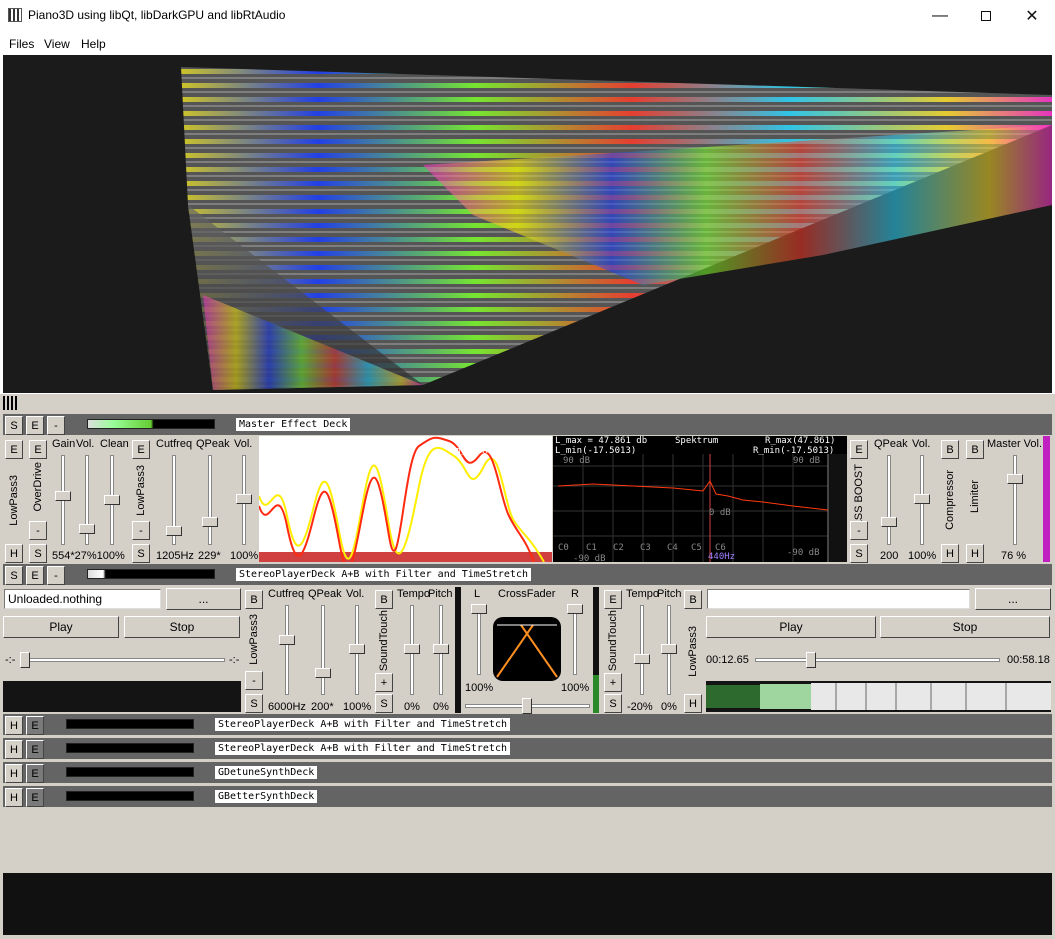 The width and height of the screenshot is (1055, 939). What do you see at coordinates (575, 640) in the screenshot?
I see `crossfader-r-slider-track` at bounding box center [575, 640].